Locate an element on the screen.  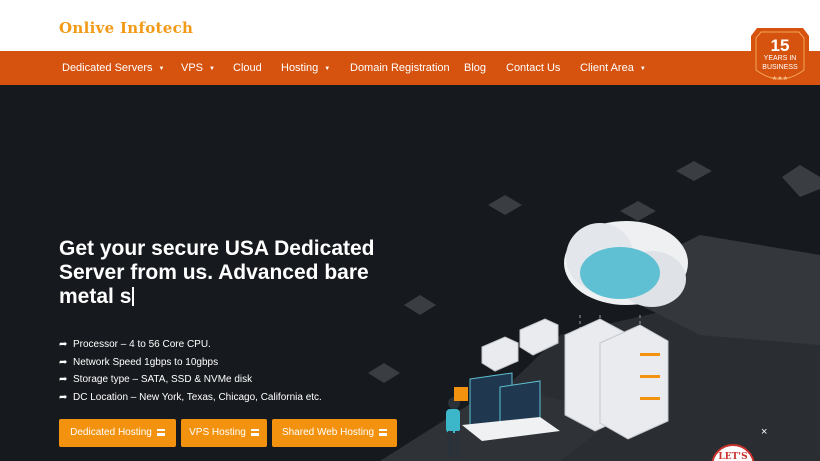
feature-item: ➦ Processor – 4 to 56 Core CPU. is located at coordinates (190, 345).